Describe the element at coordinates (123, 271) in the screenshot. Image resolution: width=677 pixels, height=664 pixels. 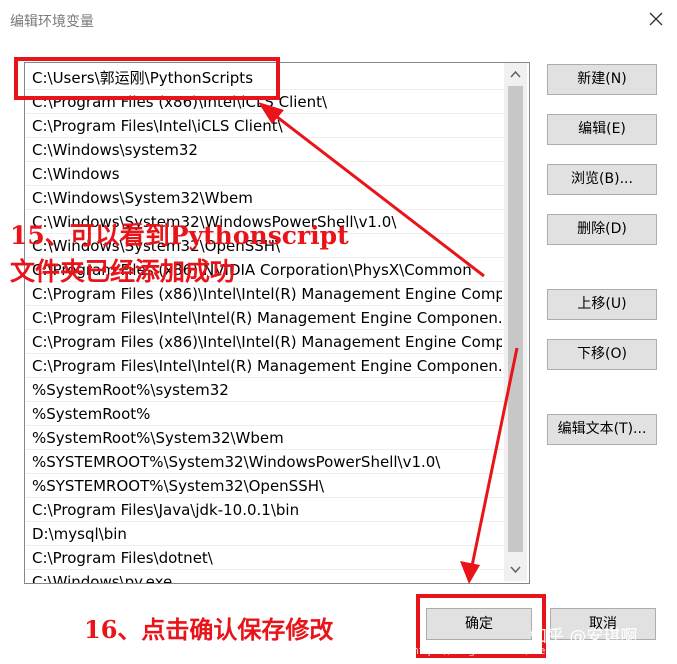
I see `annotation-step15-line2: 文件夹已经添加成功` at that location.